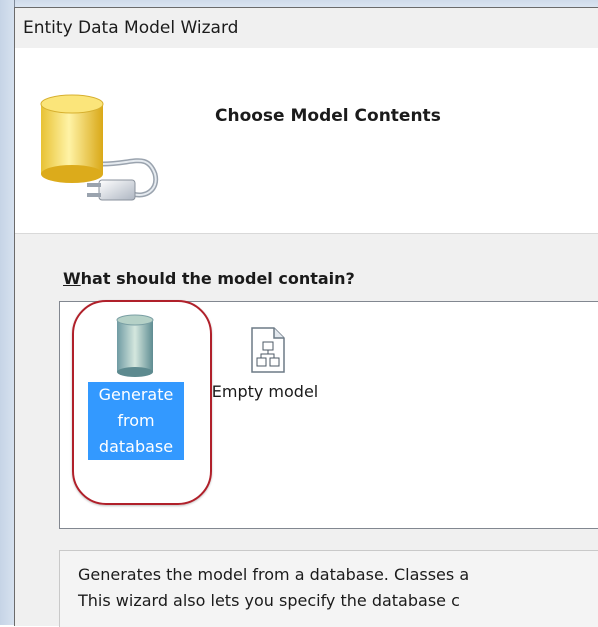  I want to click on option-empty-model: Empty model, so click(268, 359).